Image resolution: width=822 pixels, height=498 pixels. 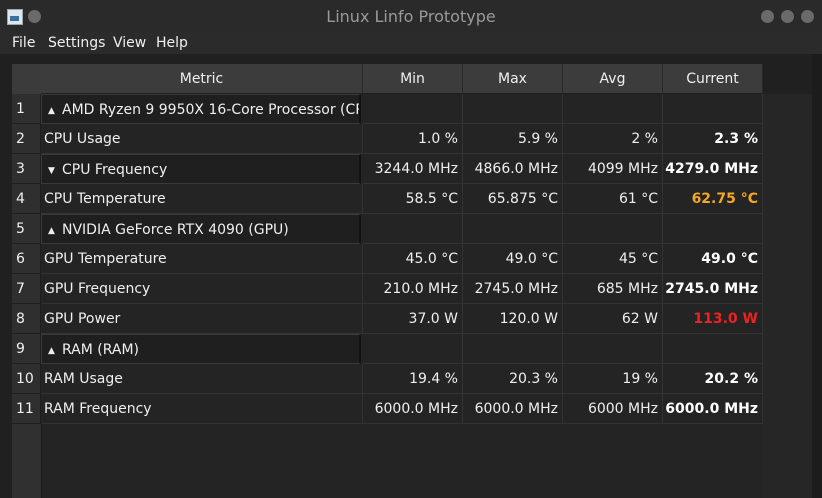 I want to click on cell-current: 2.3 %, so click(x=713, y=139).